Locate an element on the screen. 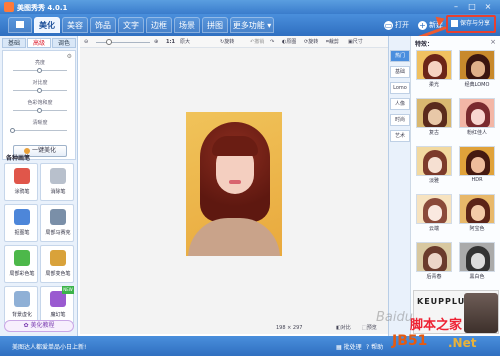  zoom-out-icon: ⊖ is located at coordinates (86, 42).